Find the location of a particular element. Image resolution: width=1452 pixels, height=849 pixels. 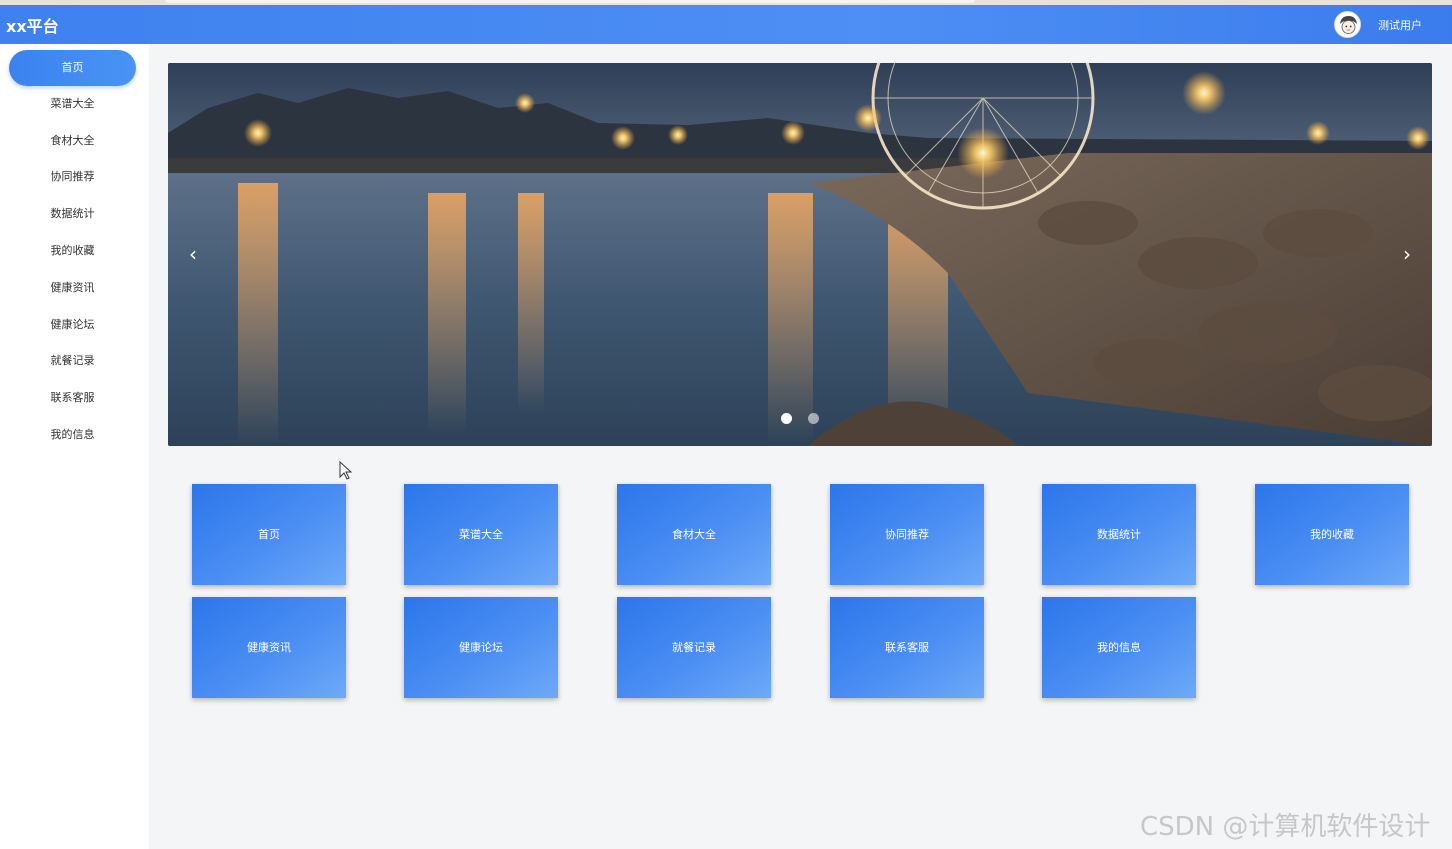

sidebar-item-home: 首页 is located at coordinates (72, 68).